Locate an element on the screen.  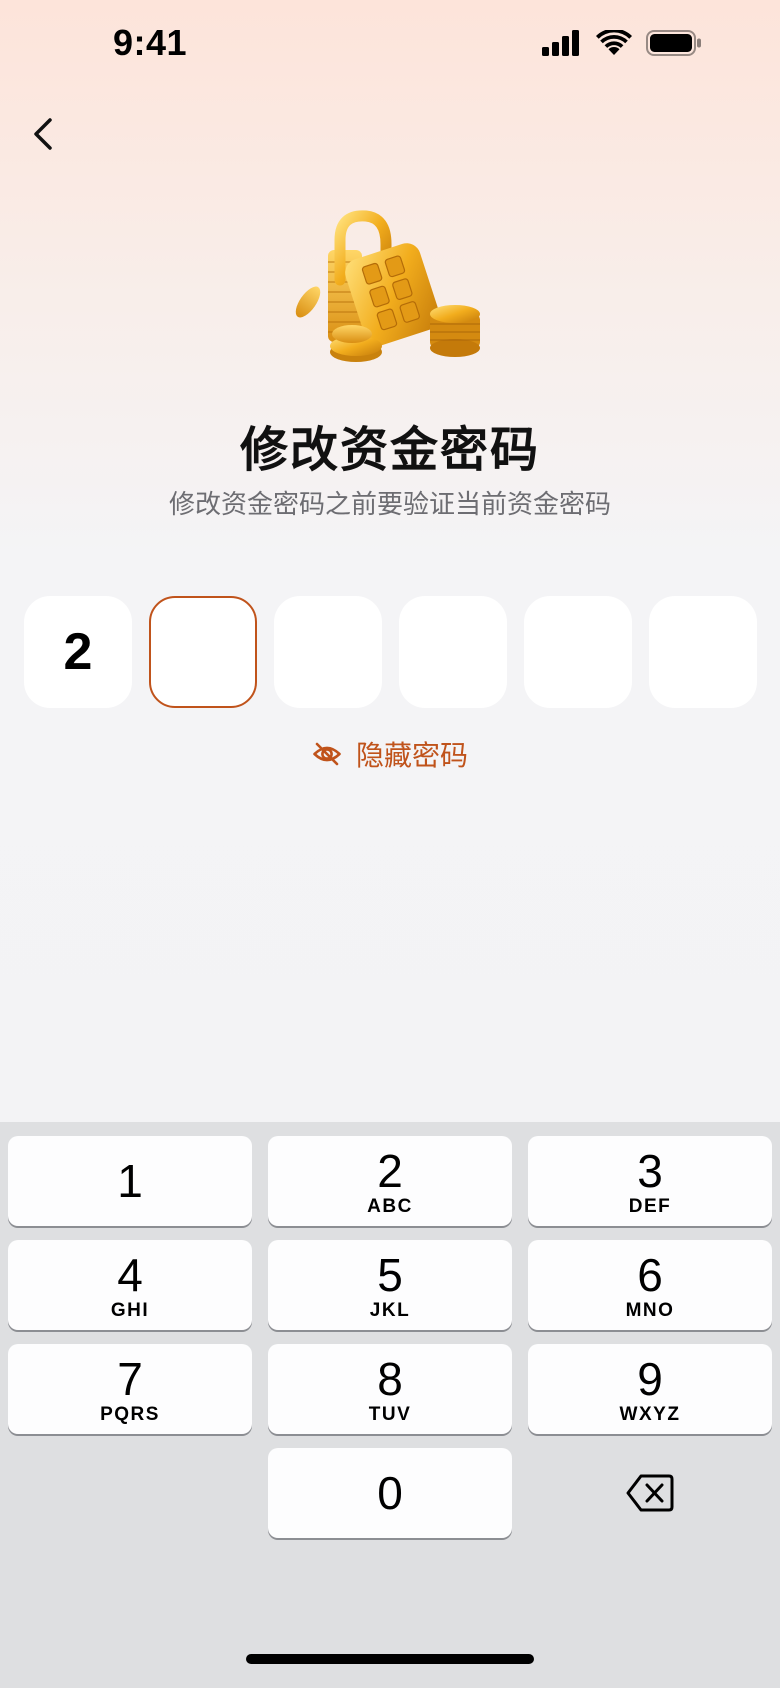
key-number: 1 is located at coordinates (130, 1181).